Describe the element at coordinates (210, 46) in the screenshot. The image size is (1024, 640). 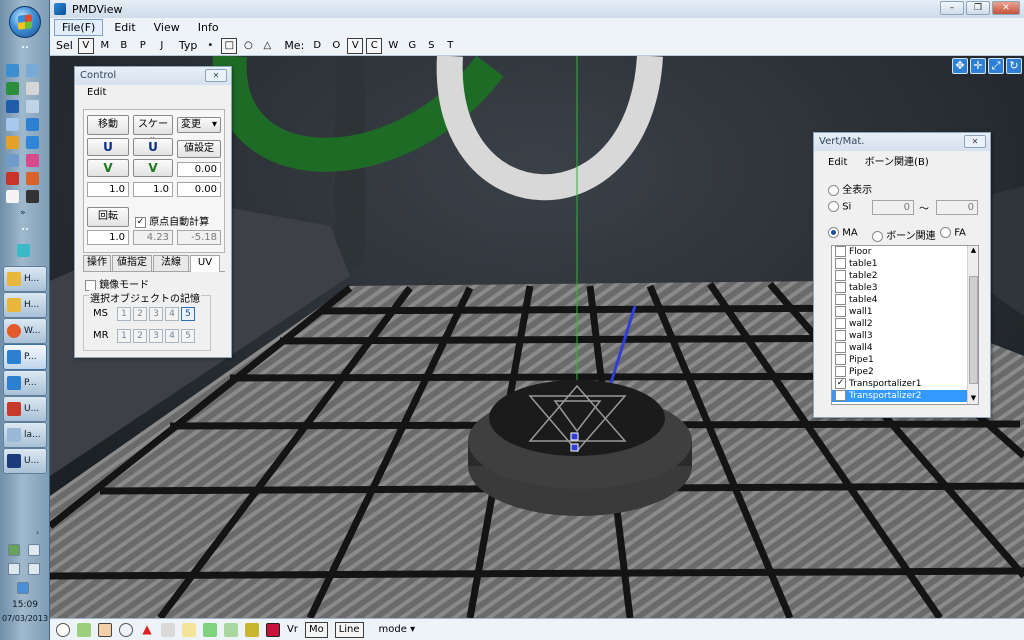
I see `typ-point-button: •` at that location.